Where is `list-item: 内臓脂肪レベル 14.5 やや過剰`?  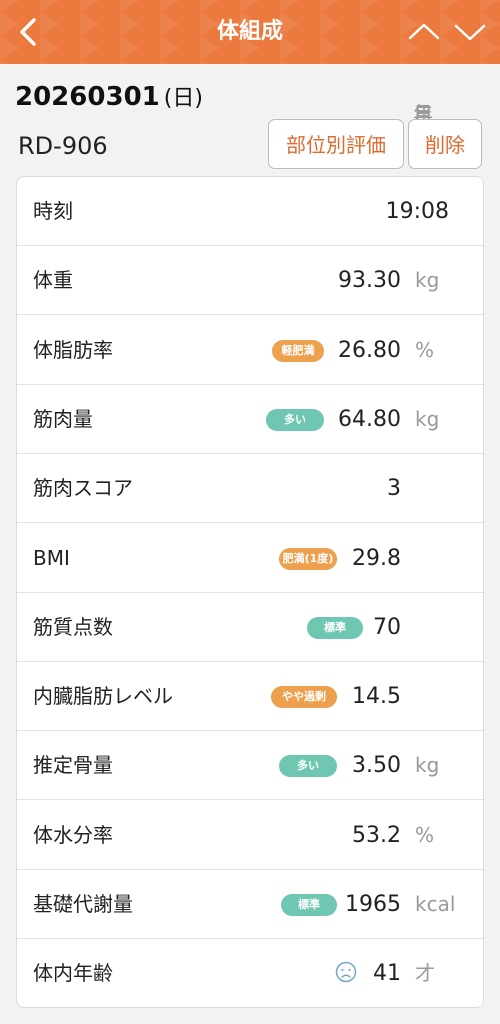 list-item: 内臓脂肪レベル 14.5 やや過剰 is located at coordinates (250, 697).